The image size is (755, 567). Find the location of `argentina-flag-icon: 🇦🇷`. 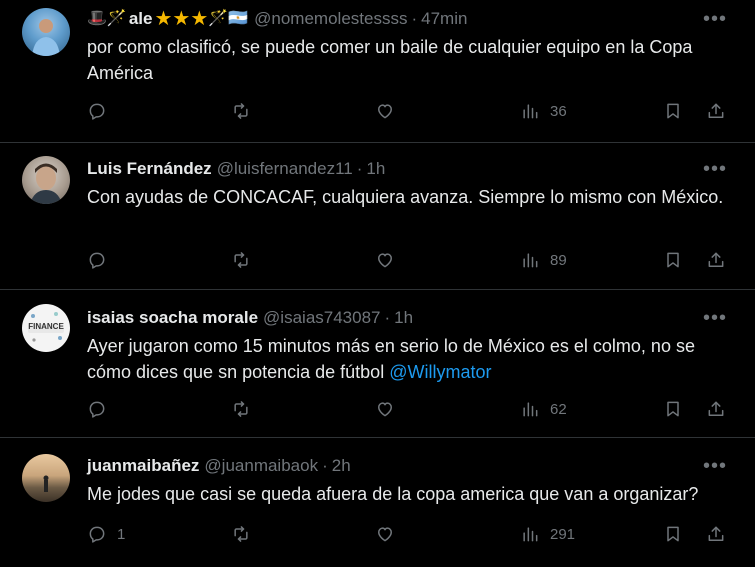

argentina-flag-icon: 🇦🇷 is located at coordinates (238, 18).